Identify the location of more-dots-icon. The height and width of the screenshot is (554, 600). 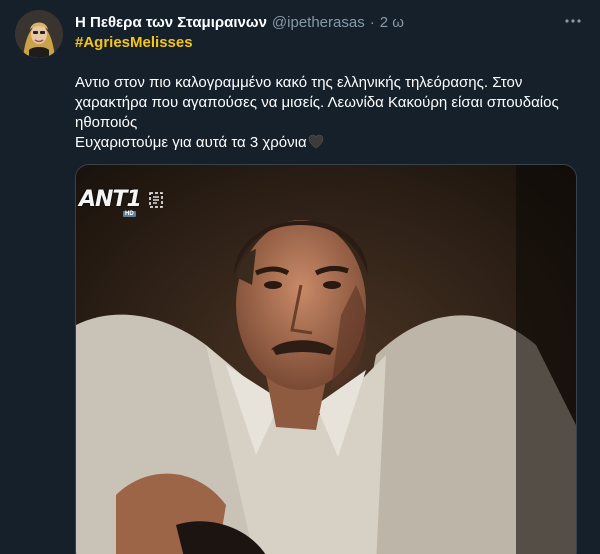
(573, 21).